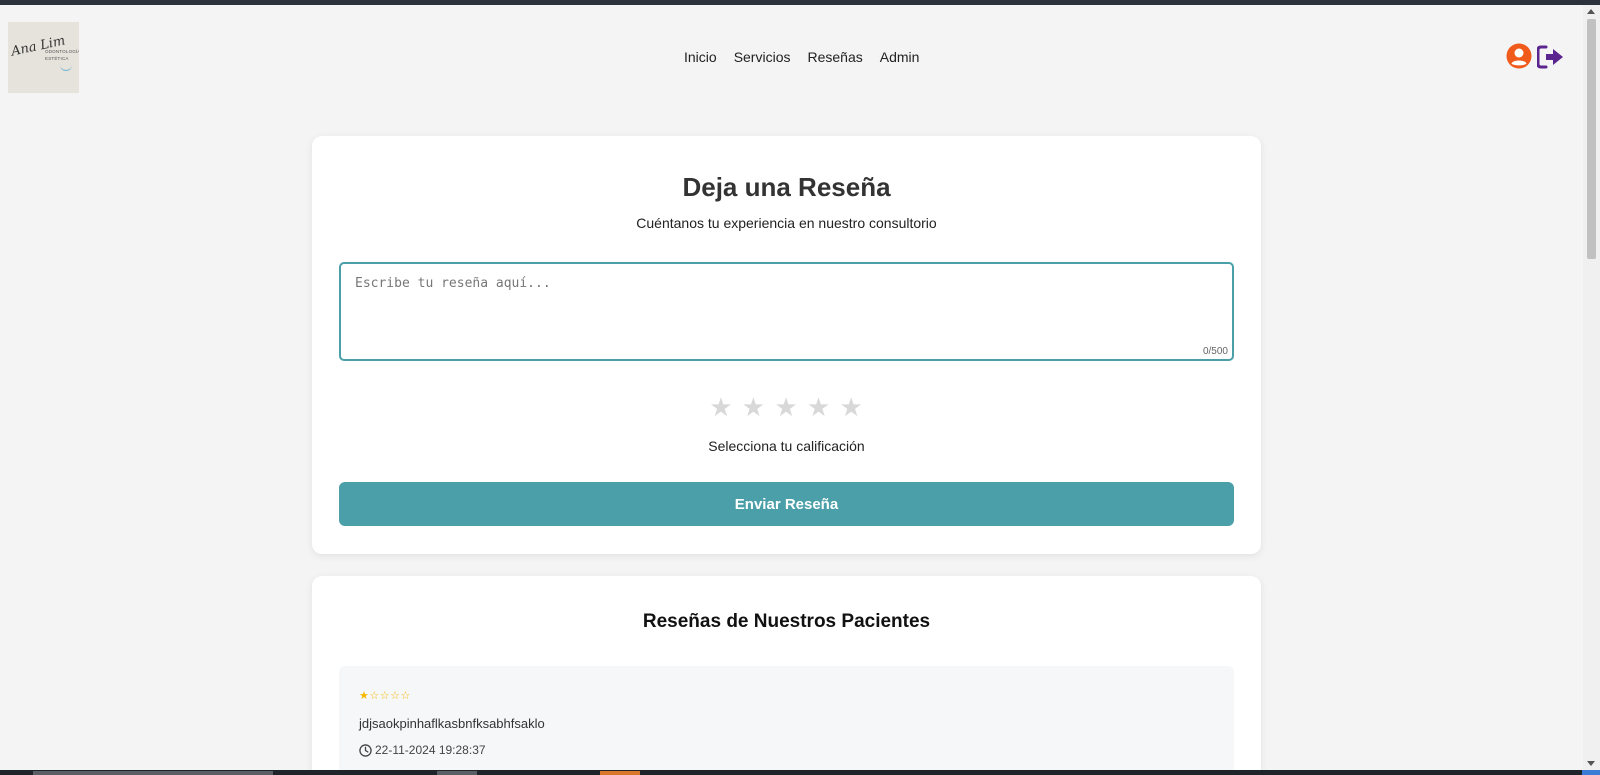 The width and height of the screenshot is (1600, 775). I want to click on user-circle-icon, so click(1519, 56).